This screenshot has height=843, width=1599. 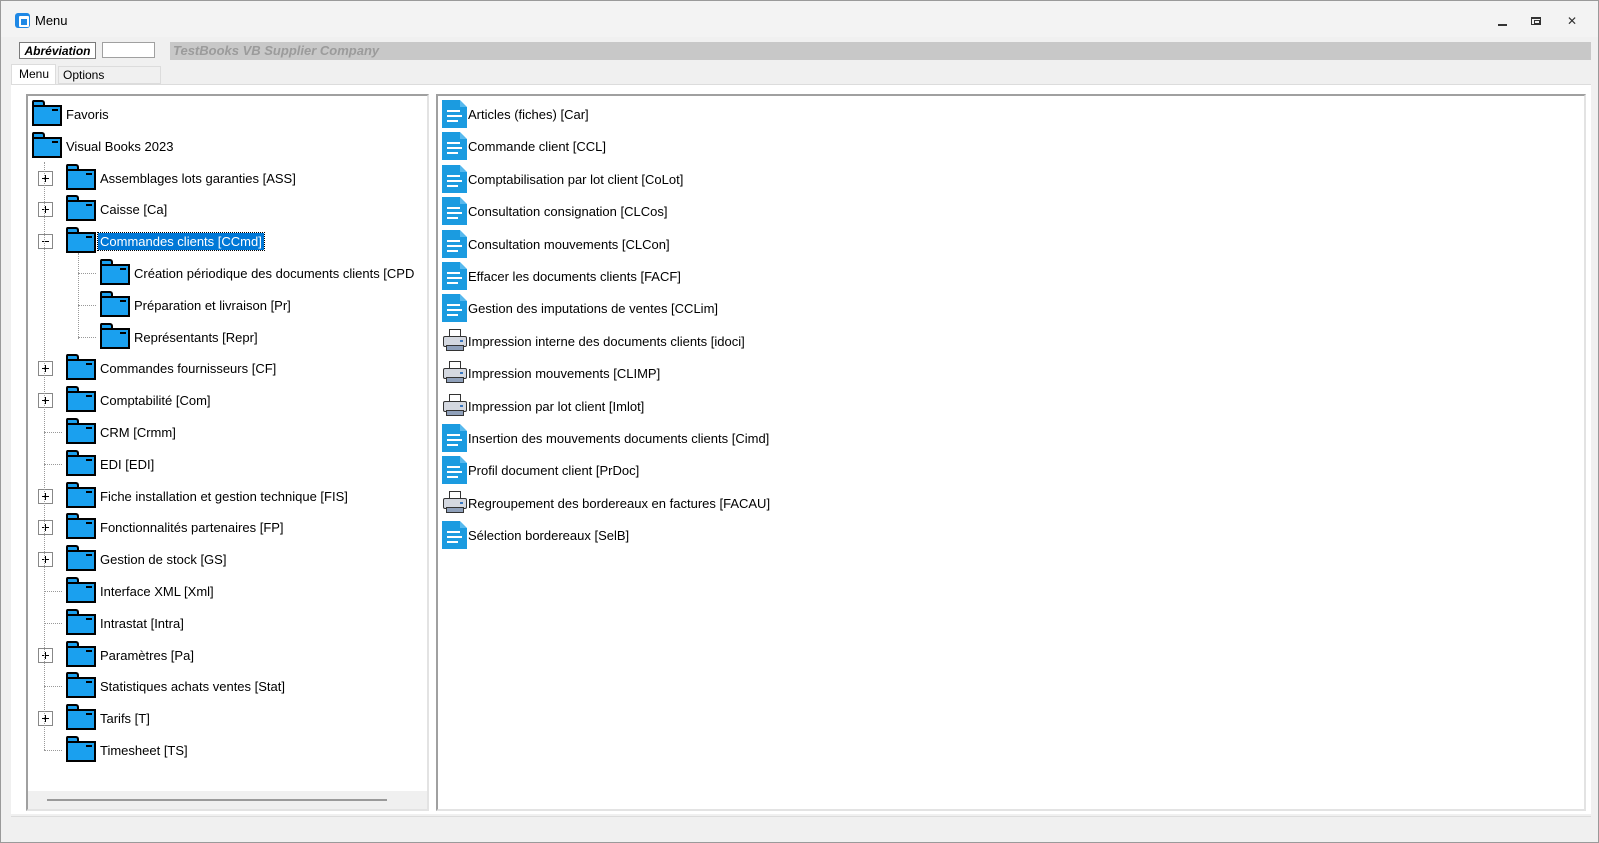 What do you see at coordinates (227, 464) in the screenshot?
I see `tree-item-edi-edi: EDI [EDI]` at bounding box center [227, 464].